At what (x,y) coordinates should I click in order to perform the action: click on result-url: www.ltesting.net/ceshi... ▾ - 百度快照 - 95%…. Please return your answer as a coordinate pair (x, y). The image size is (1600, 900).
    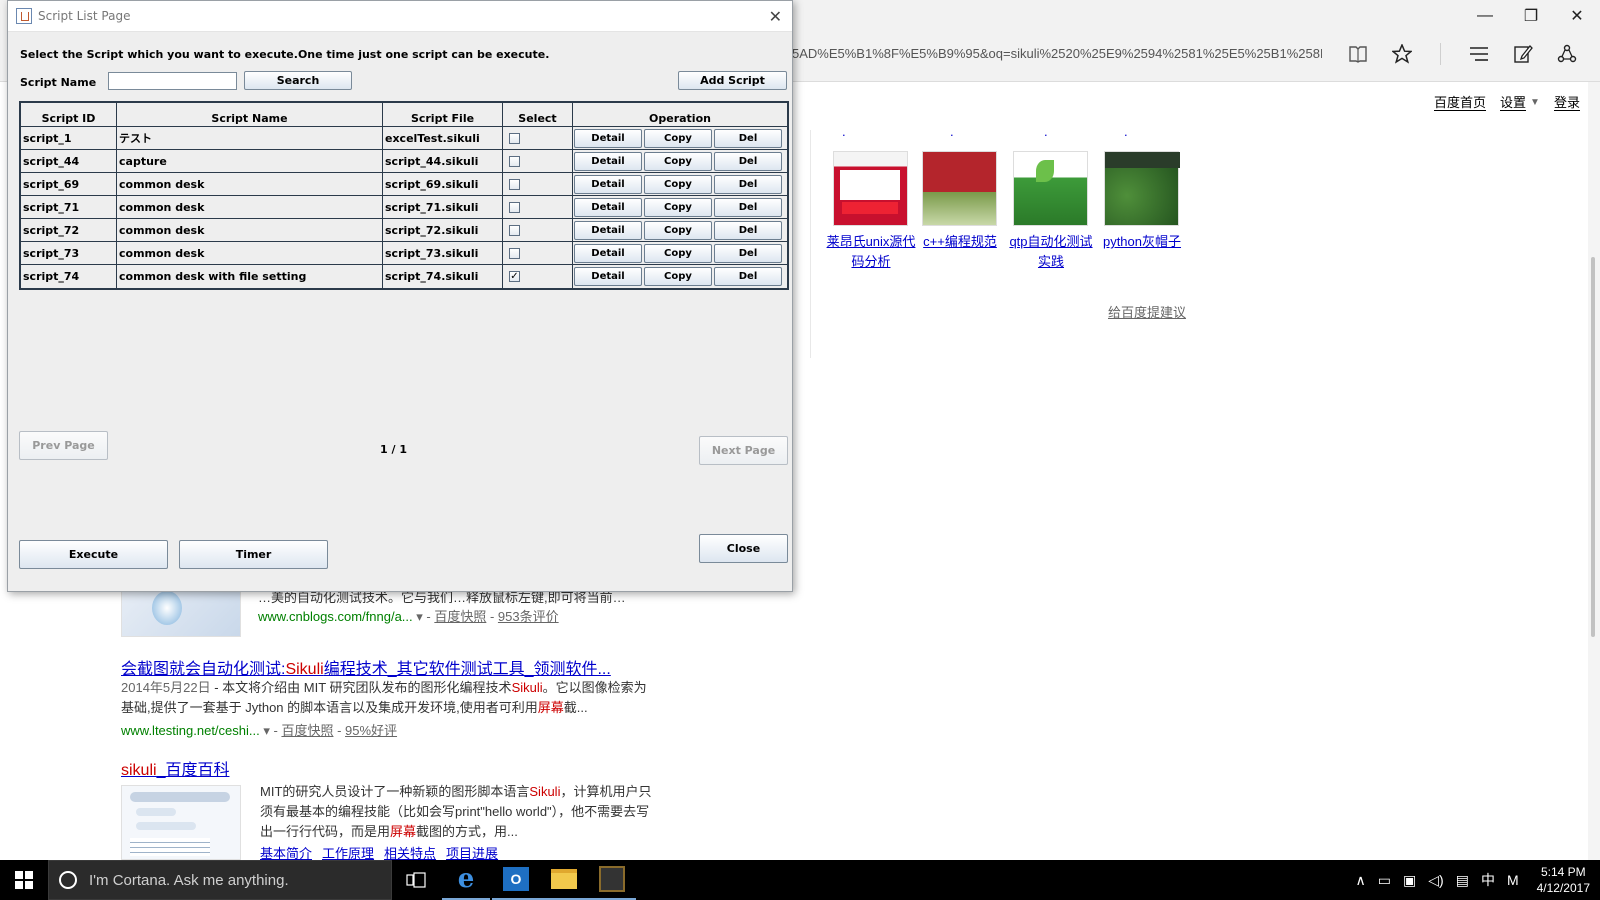
    Looking at the image, I should click on (259, 729).